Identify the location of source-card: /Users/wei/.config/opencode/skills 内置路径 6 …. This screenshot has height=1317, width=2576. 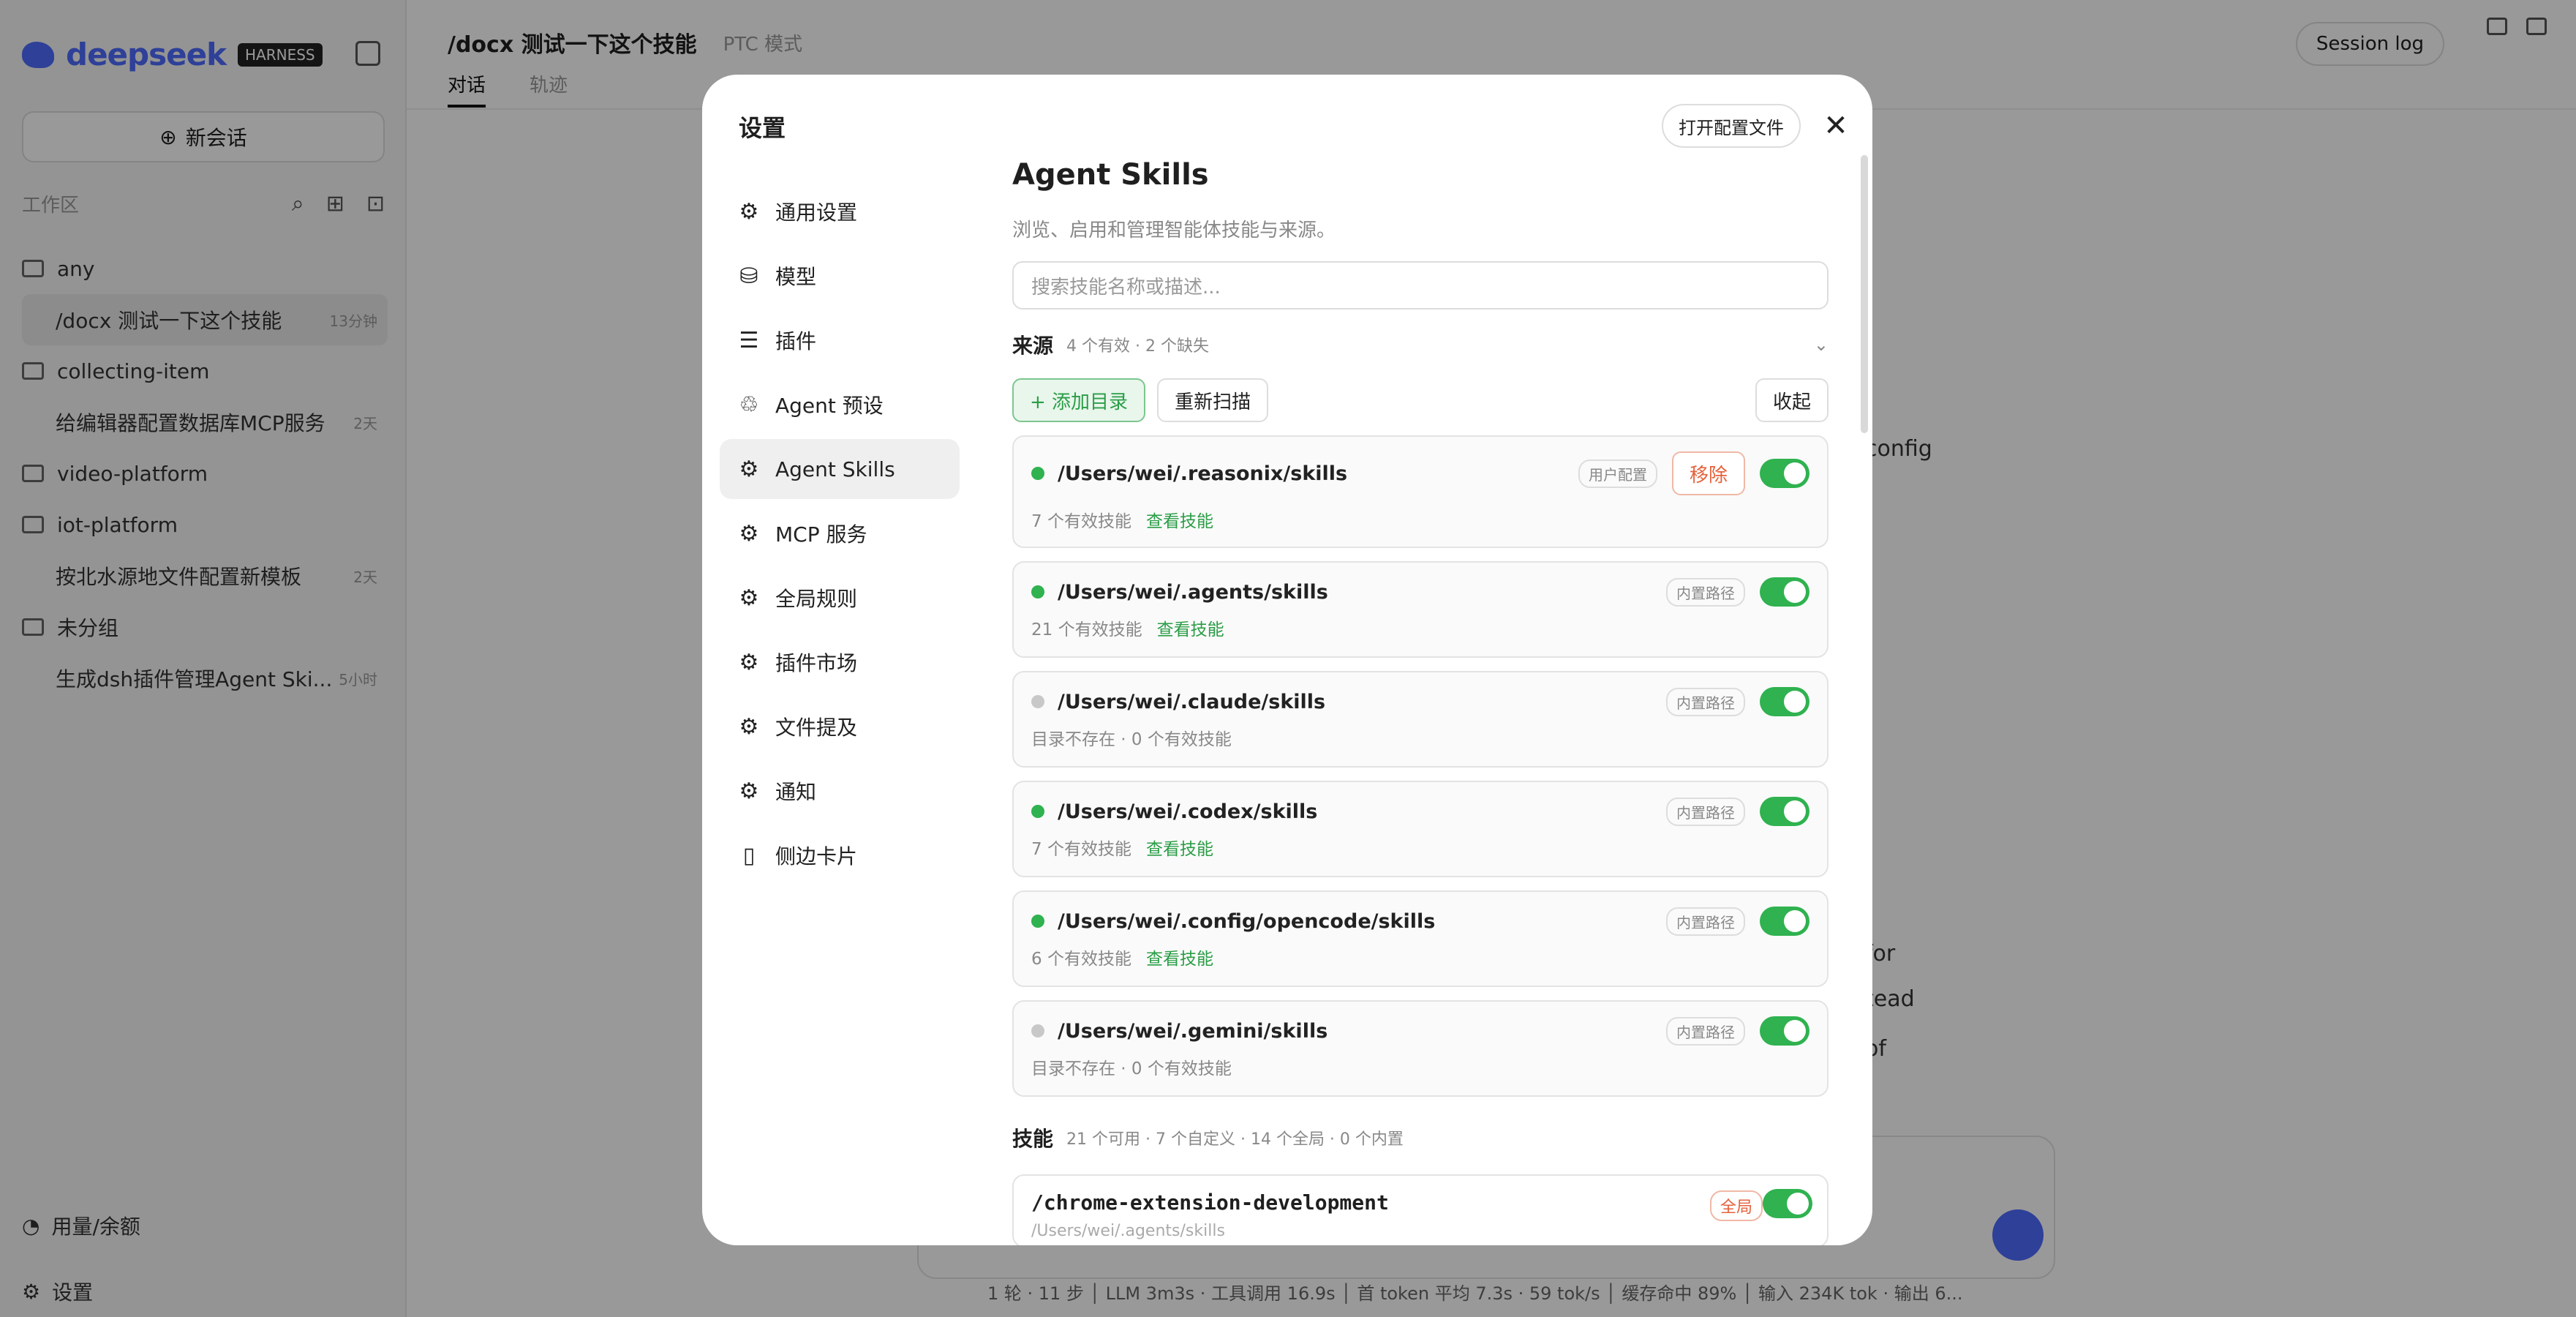
(1420, 939).